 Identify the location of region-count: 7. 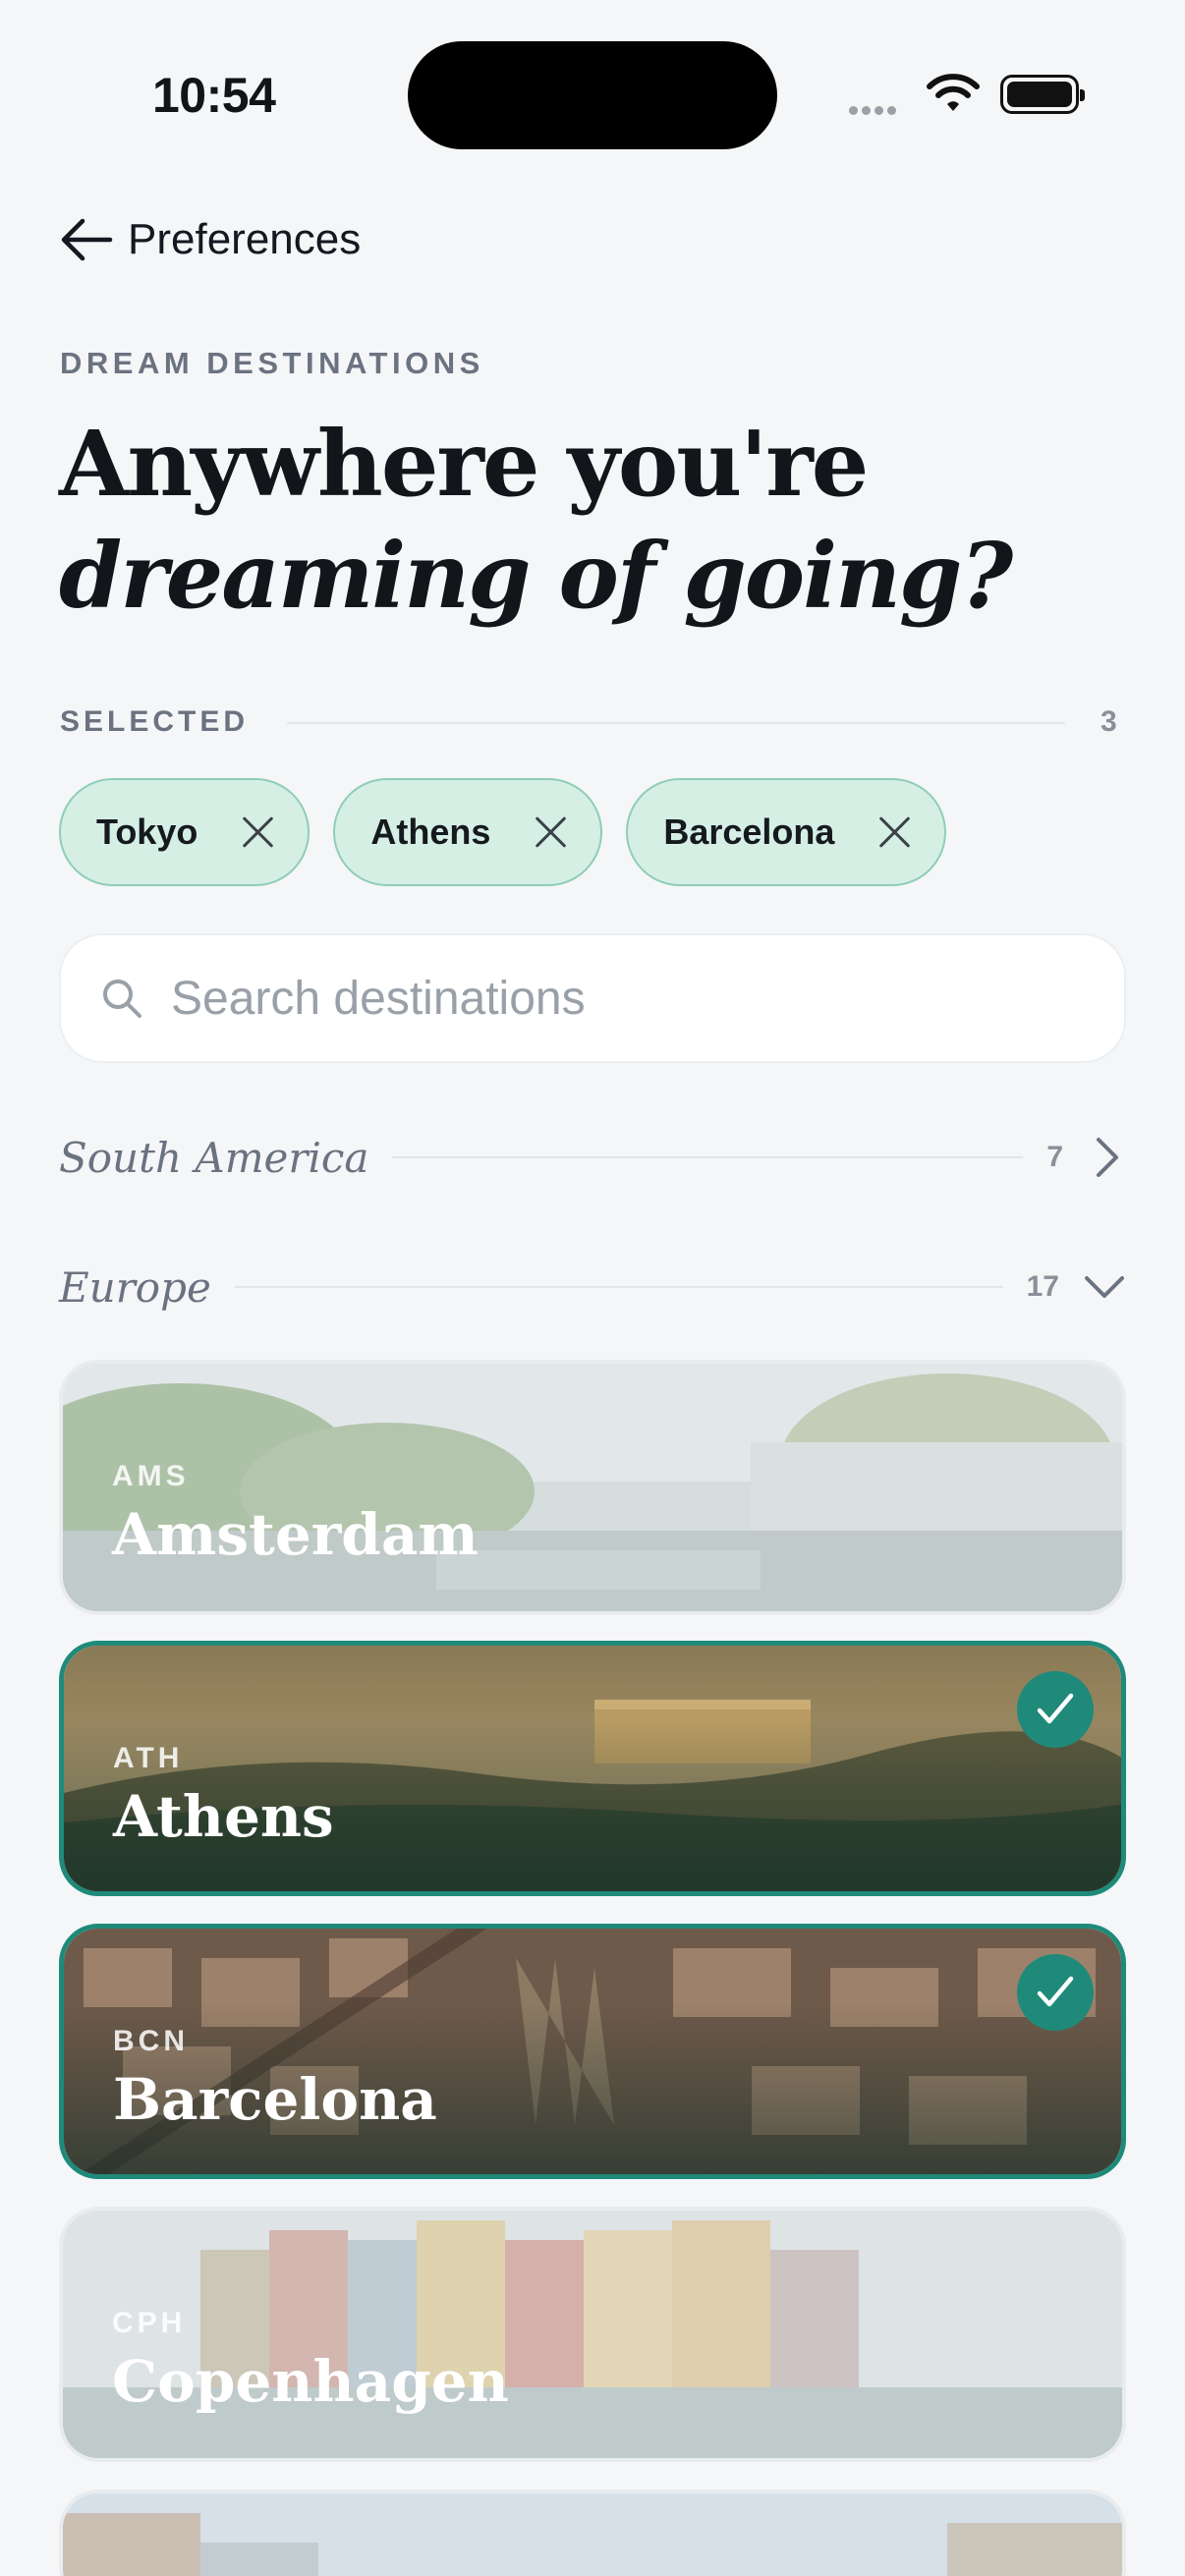
(1054, 1157).